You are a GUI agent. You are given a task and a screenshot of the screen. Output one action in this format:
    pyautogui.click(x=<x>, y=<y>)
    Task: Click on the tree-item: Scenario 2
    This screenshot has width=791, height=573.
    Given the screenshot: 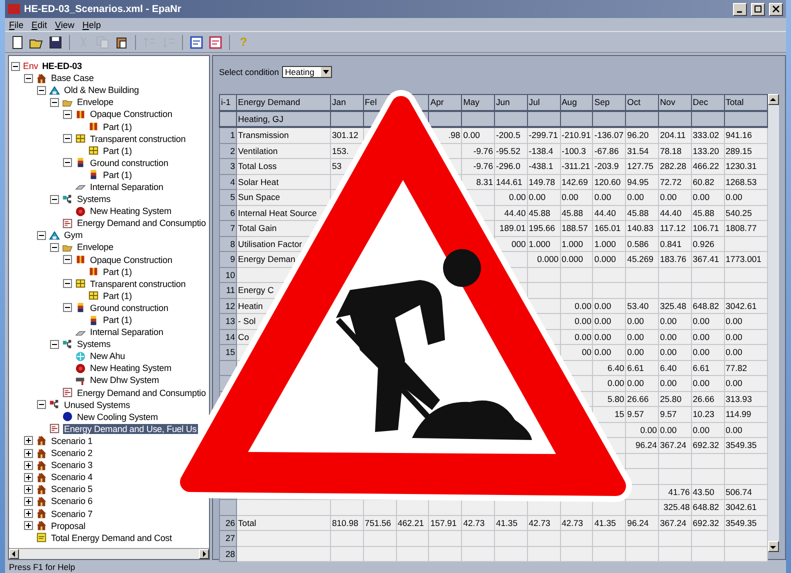 What is the action you would take?
    pyautogui.click(x=72, y=453)
    